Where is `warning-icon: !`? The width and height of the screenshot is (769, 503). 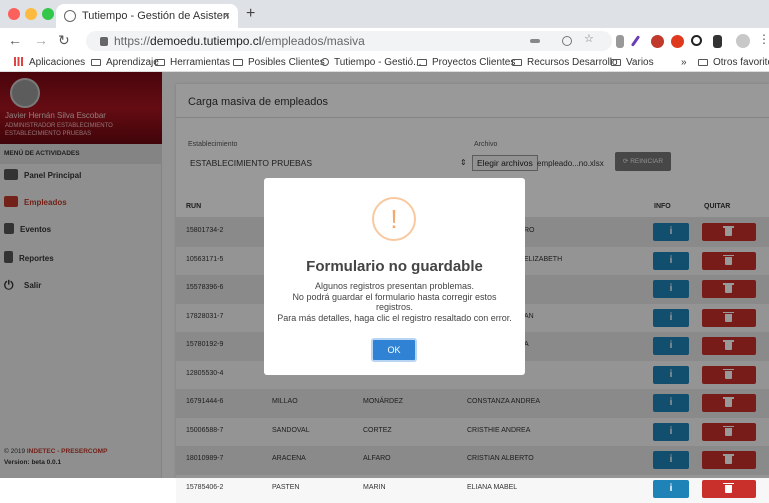 warning-icon: ! is located at coordinates (394, 219).